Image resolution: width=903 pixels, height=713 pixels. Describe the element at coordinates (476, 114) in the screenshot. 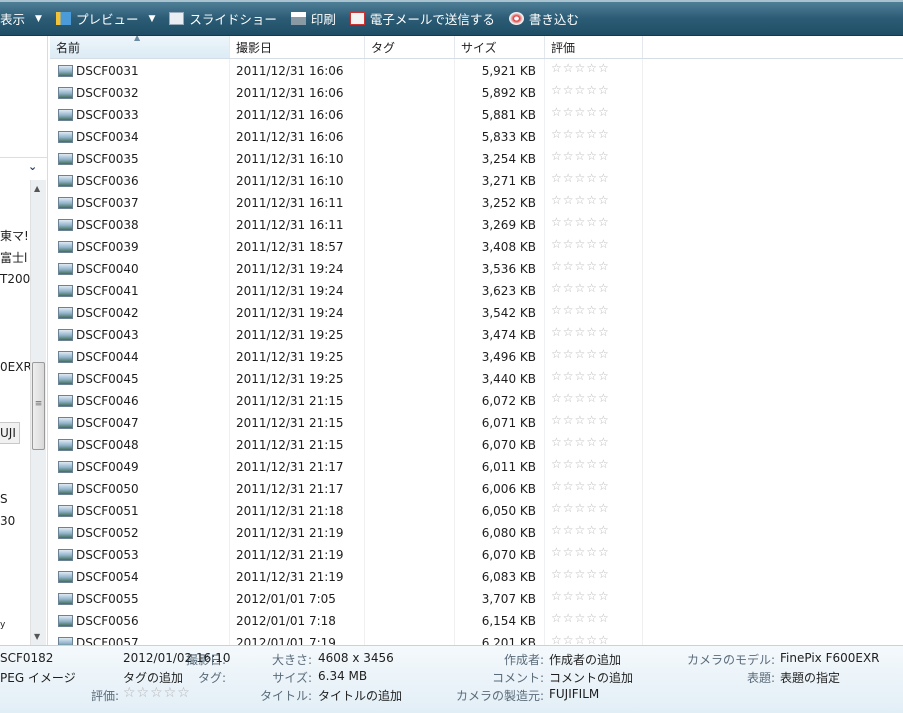

I see `file-row: DSCF0033 2011/12/31 16:06 5,881 KB ☆☆☆☆☆` at that location.